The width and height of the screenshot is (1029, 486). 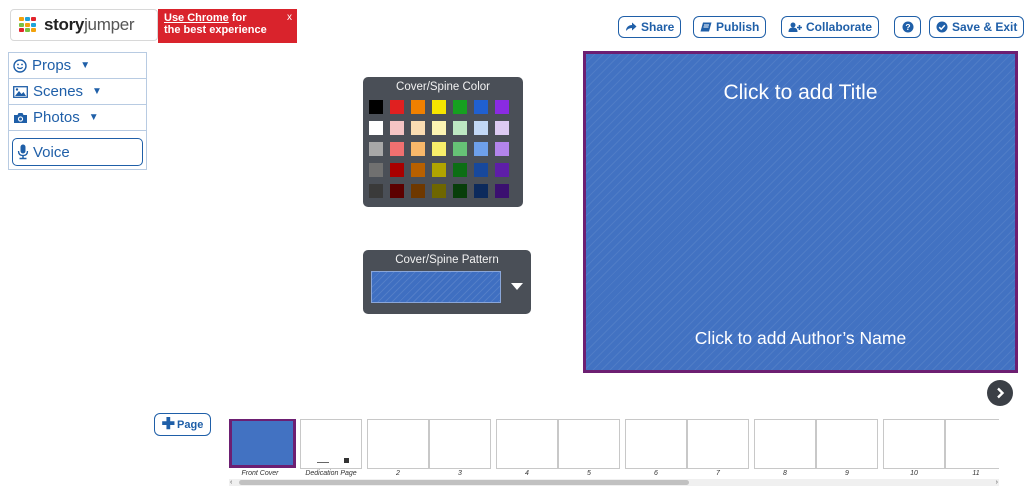 What do you see at coordinates (976, 473) in the screenshot?
I see `thumbnail-label: 11` at bounding box center [976, 473].